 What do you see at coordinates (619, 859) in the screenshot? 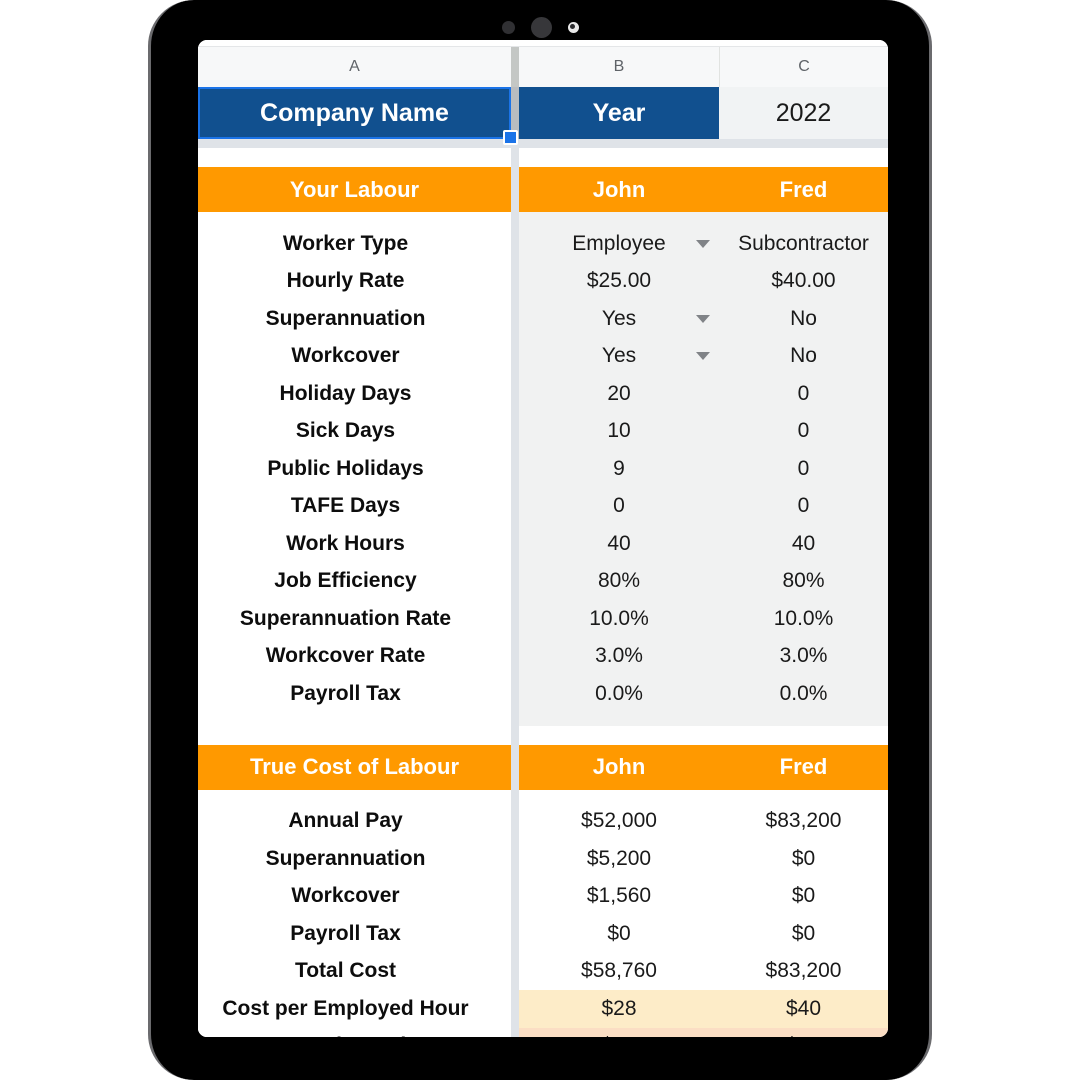
I see `row-value-b-cell: $5,200` at bounding box center [619, 859].